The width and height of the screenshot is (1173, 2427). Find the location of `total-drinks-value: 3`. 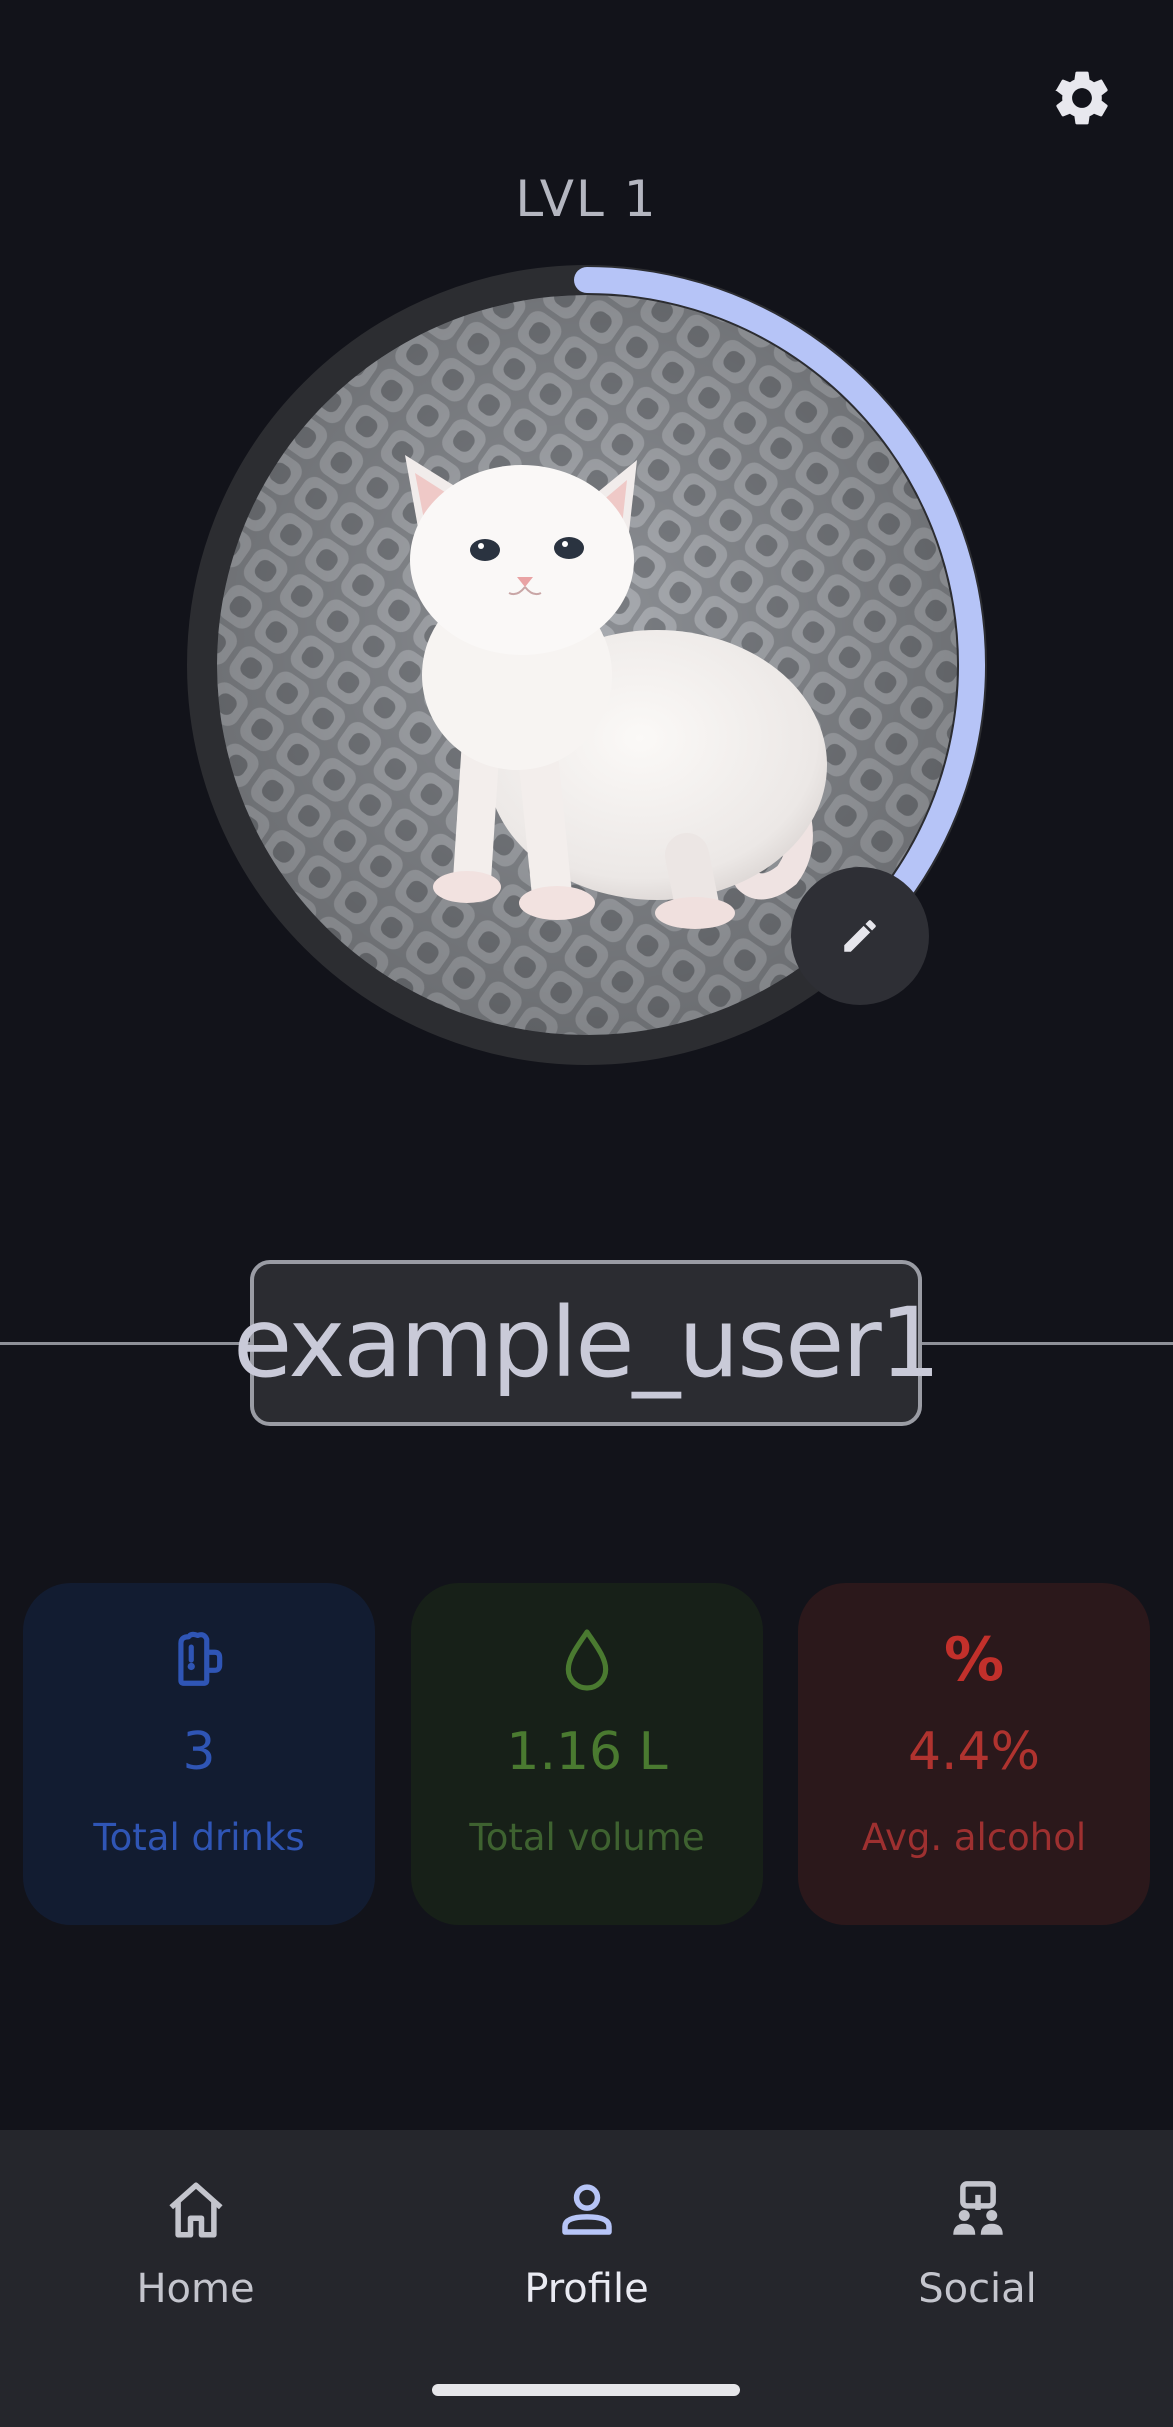

total-drinks-value: 3 is located at coordinates (199, 1752).